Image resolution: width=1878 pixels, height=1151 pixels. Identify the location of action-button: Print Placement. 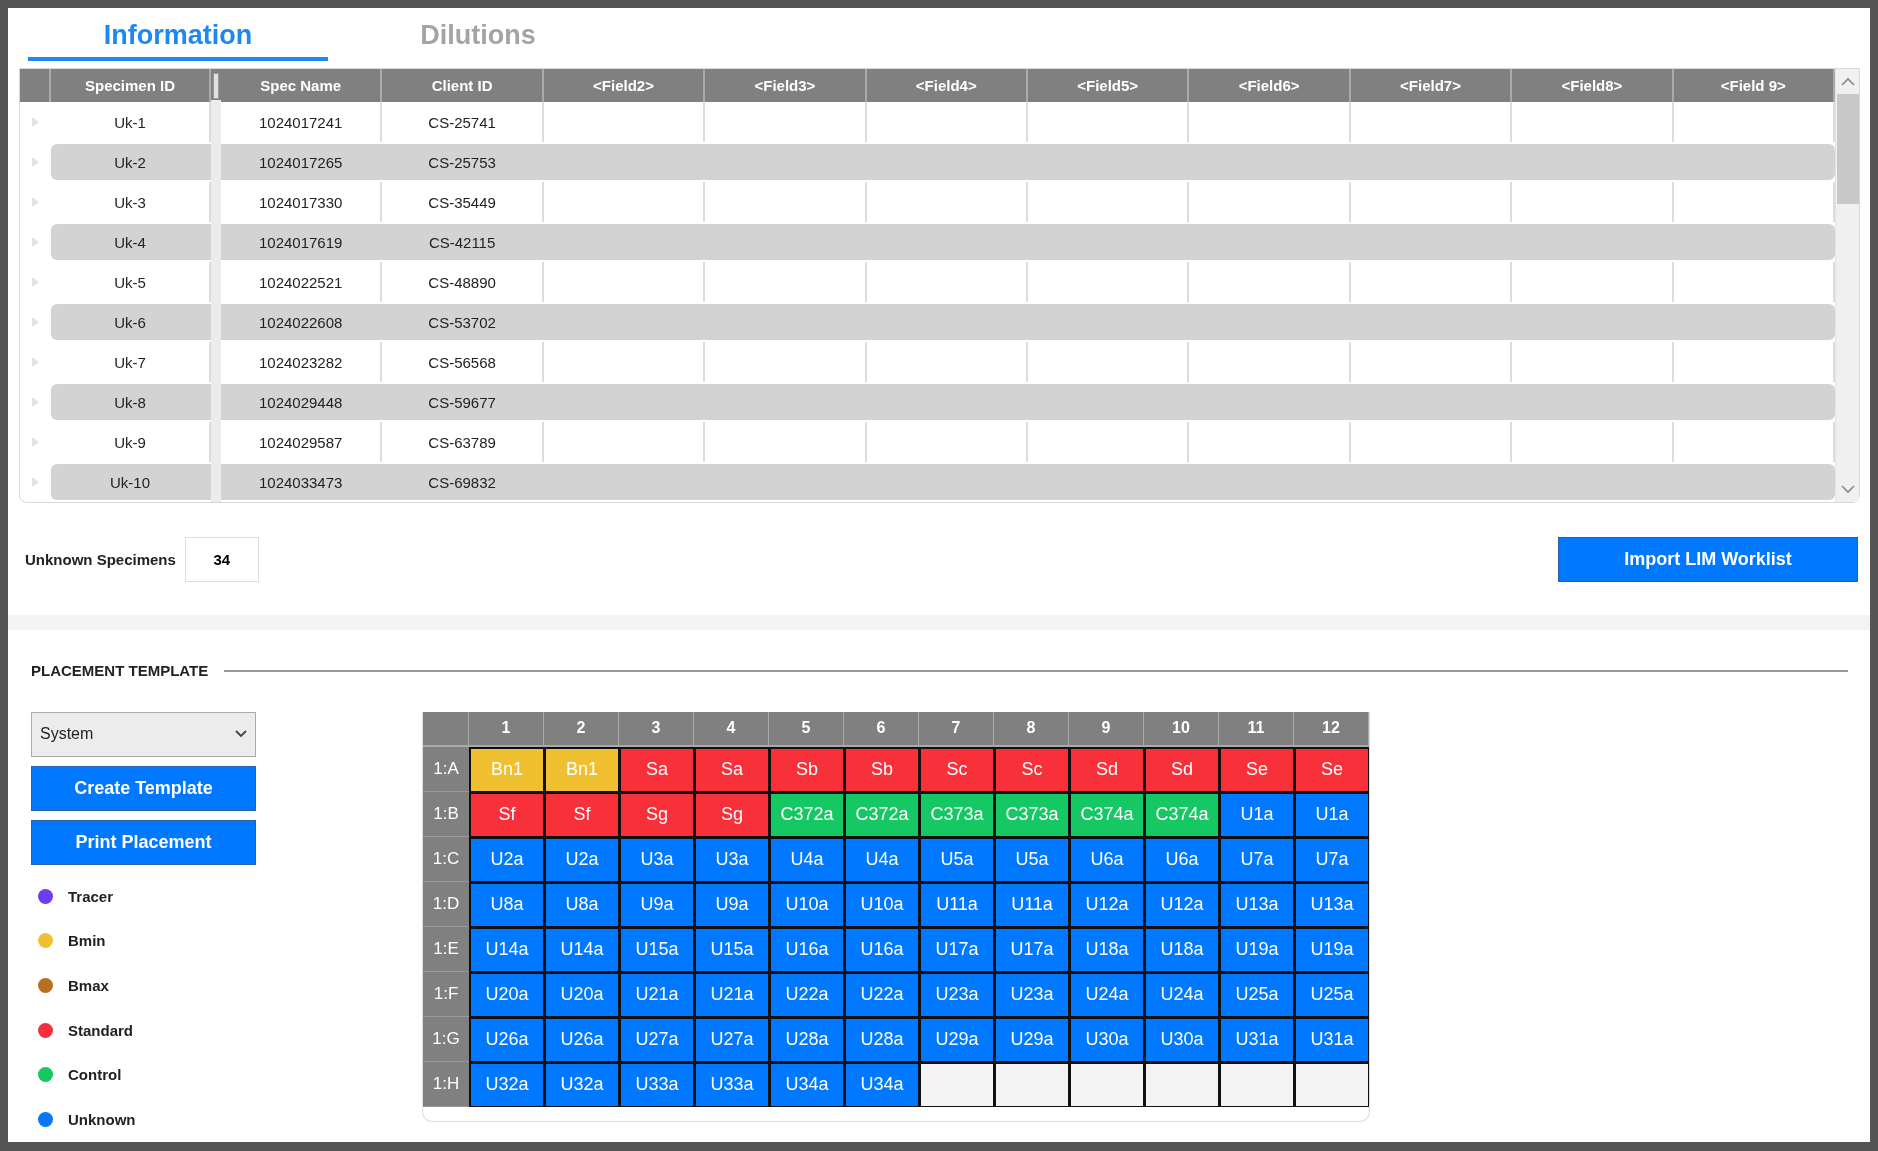
(143, 842).